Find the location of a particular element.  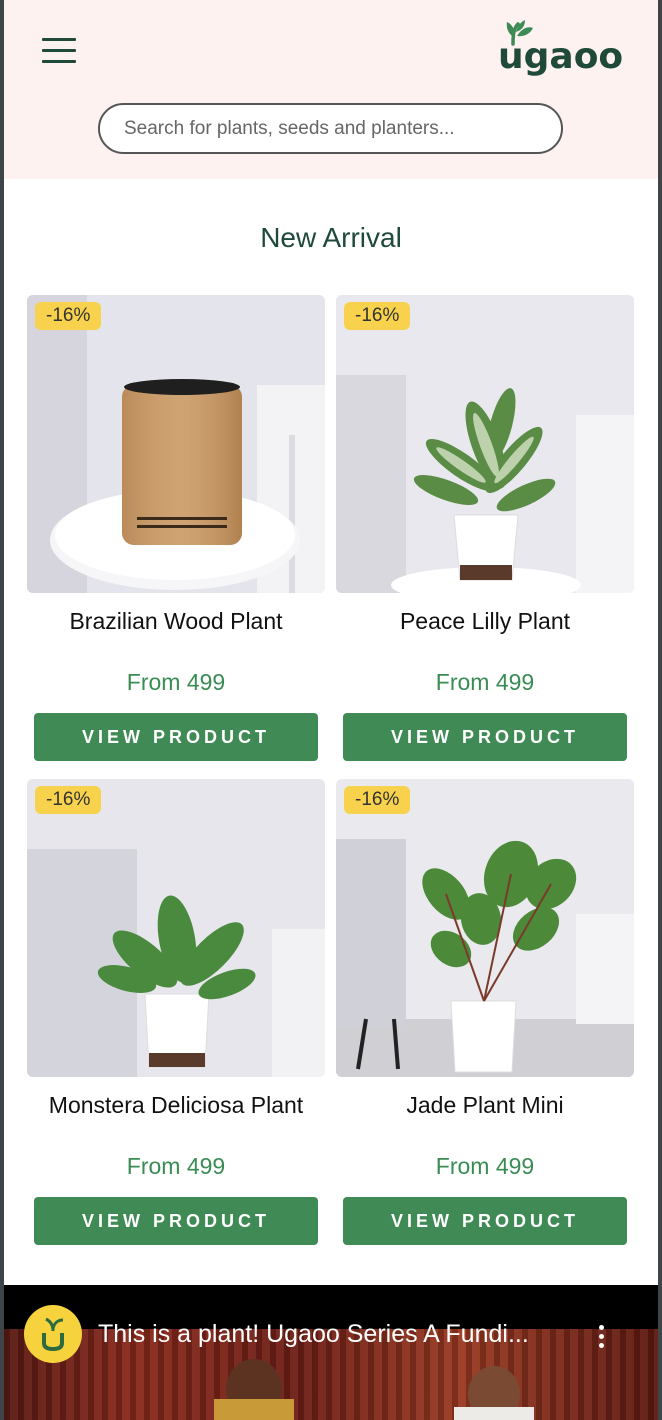

channel-avatar-icon is located at coordinates (53, 1334).